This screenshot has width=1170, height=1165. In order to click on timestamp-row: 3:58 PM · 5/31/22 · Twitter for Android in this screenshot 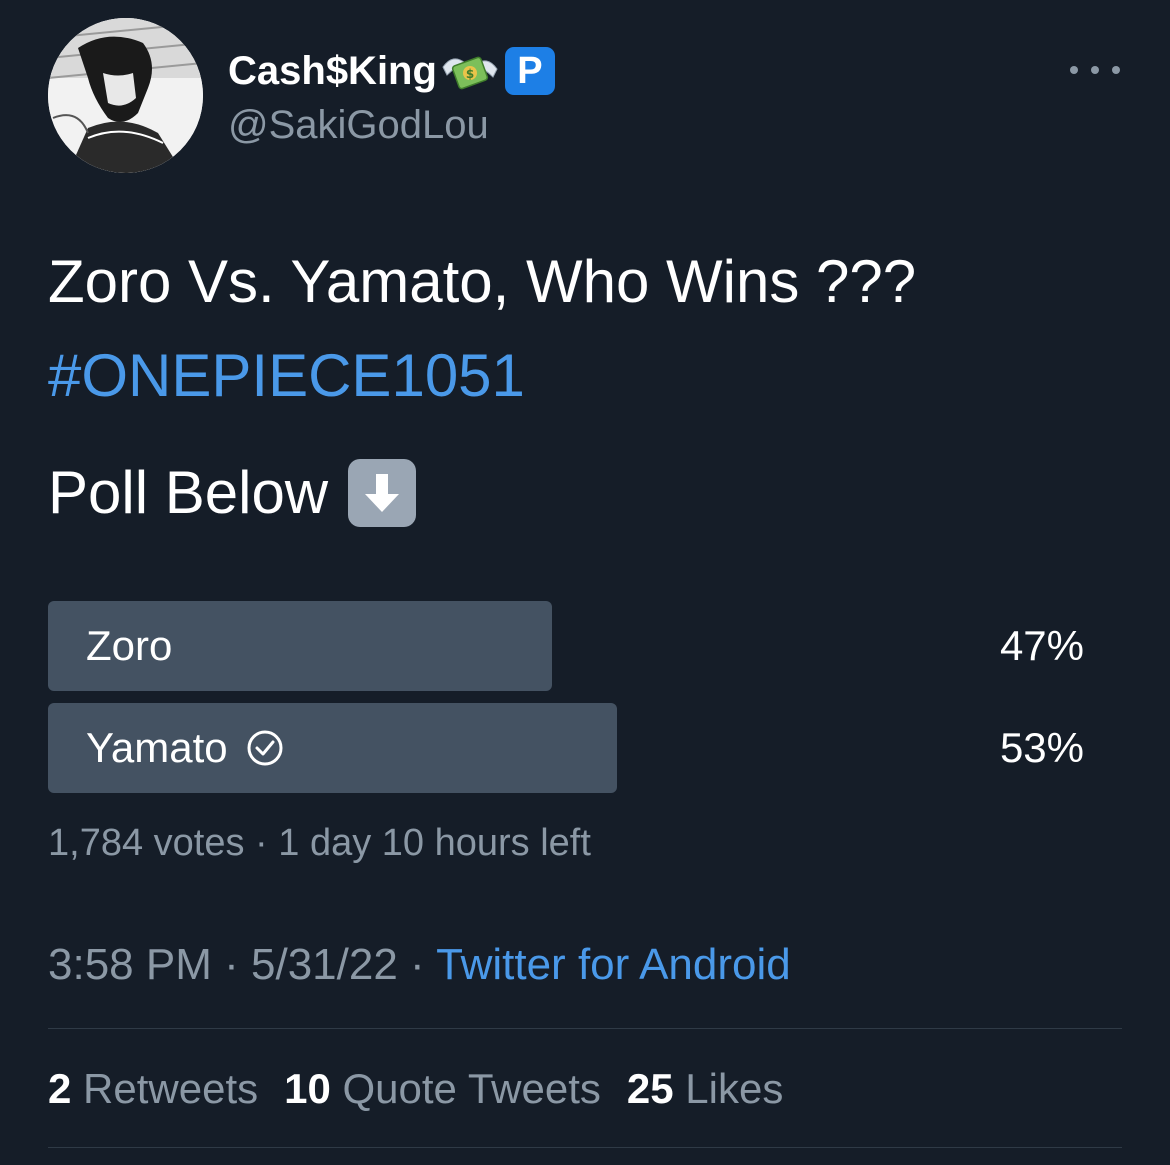, I will do `click(419, 965)`.